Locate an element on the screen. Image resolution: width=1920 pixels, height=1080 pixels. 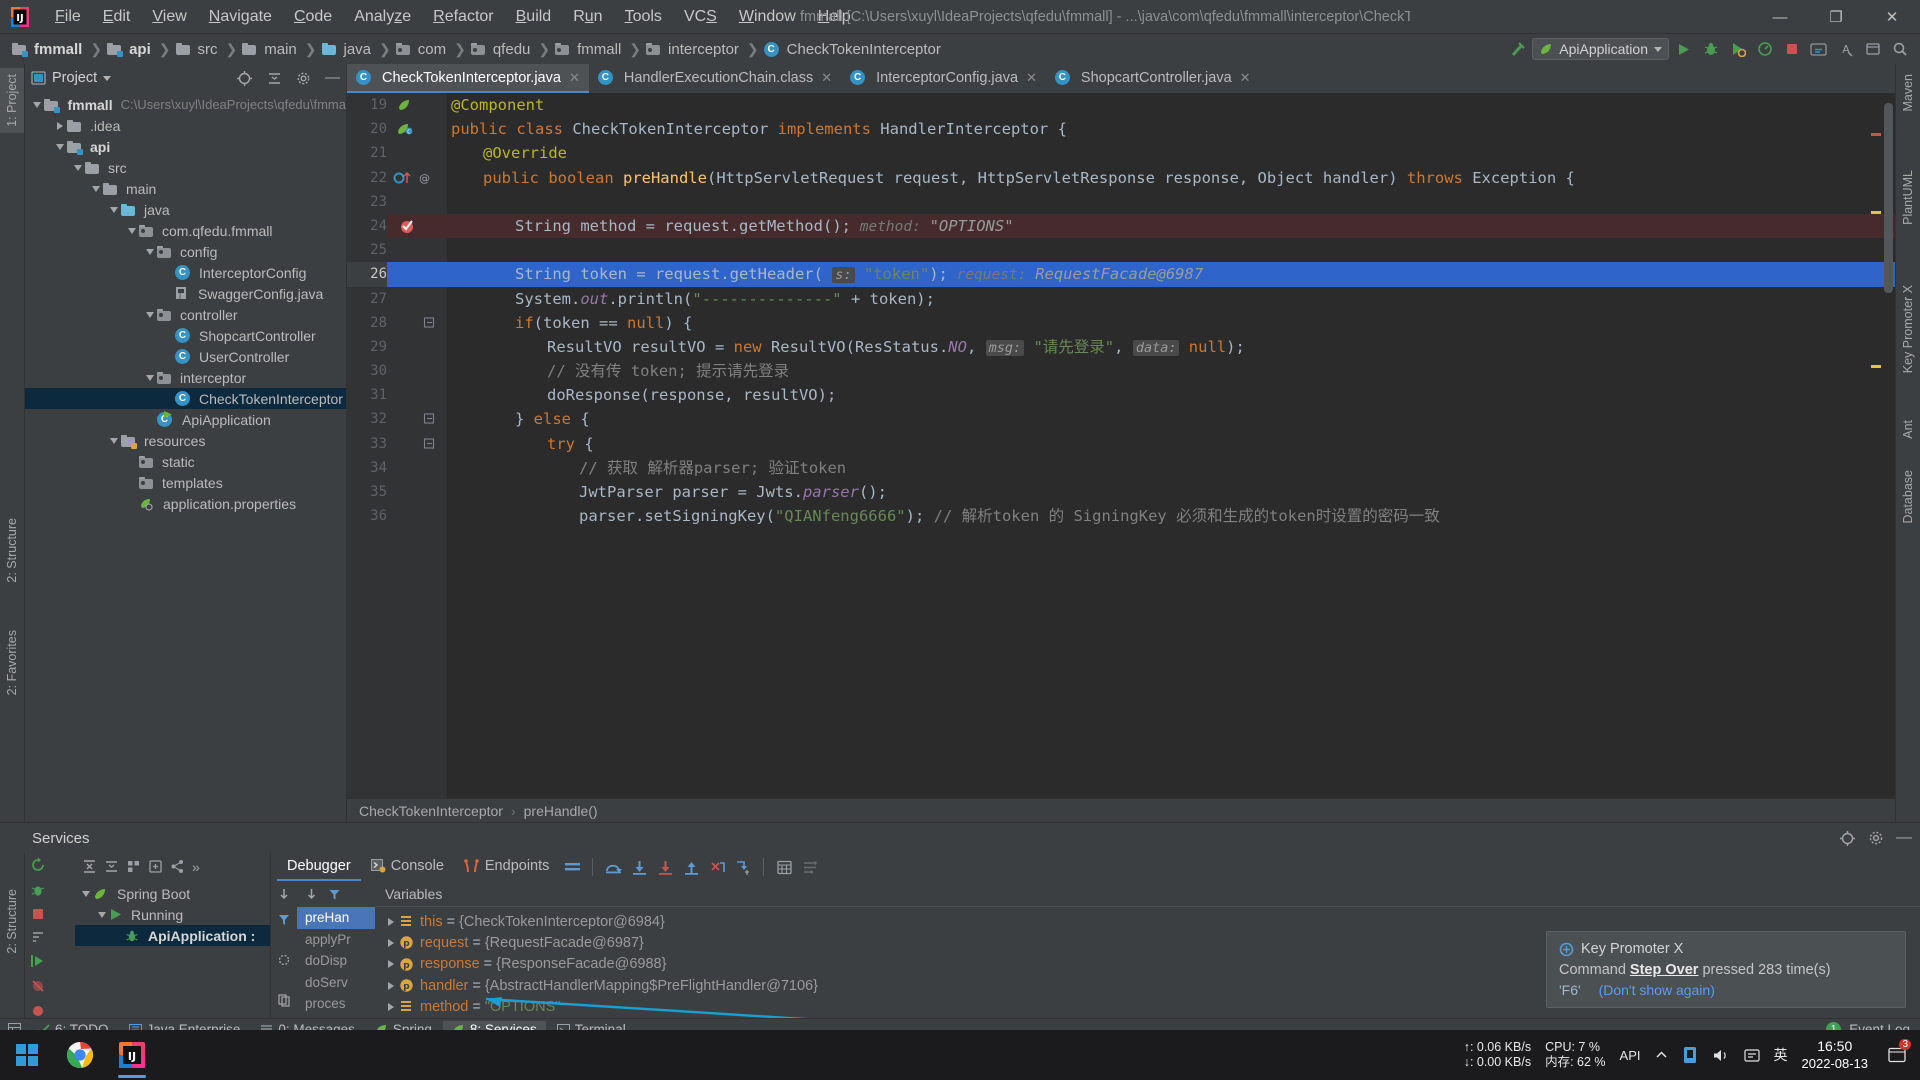
tree-item-.idea: .idea is located at coordinates (185, 125).